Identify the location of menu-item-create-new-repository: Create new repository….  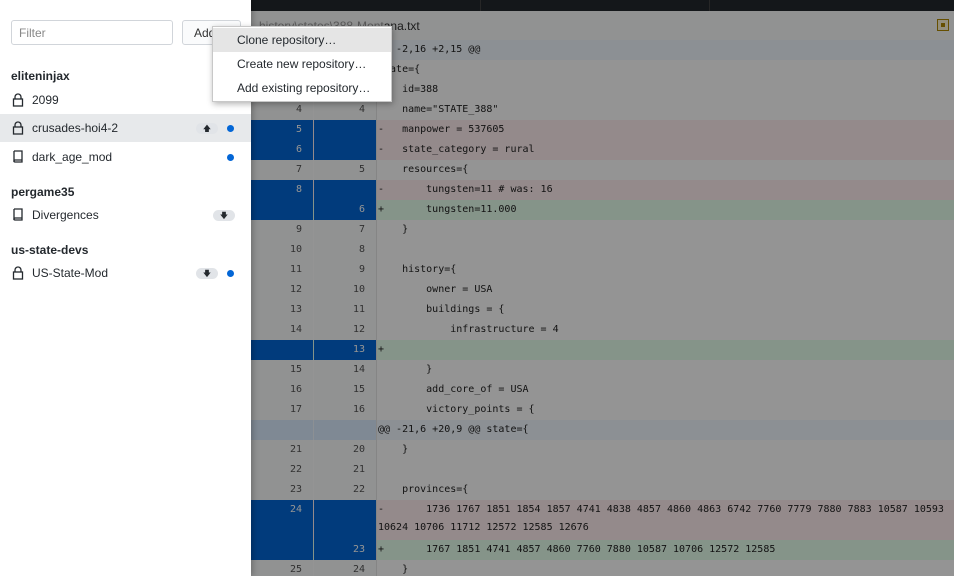
(302, 64).